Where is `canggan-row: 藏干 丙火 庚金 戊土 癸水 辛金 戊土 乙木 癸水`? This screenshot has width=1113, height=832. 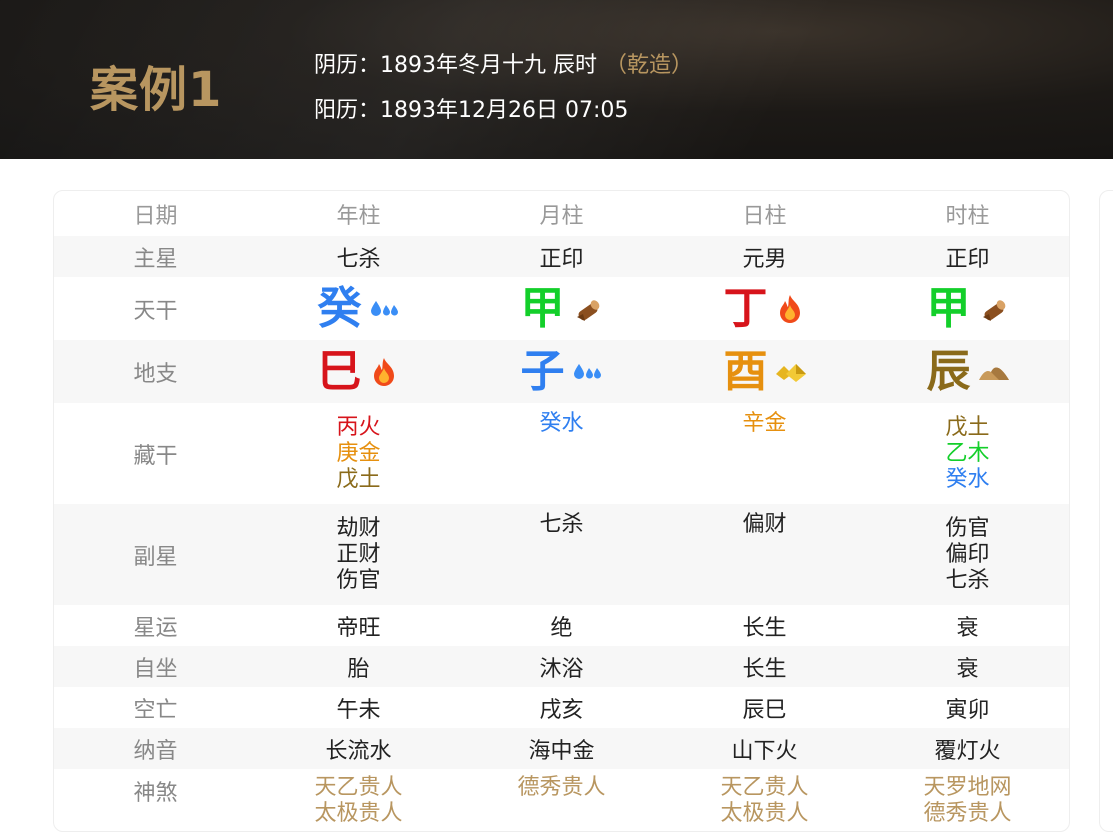 canggan-row: 藏干 丙火 庚金 戊土 癸水 辛金 戊土 乙木 癸水 is located at coordinates (561, 453).